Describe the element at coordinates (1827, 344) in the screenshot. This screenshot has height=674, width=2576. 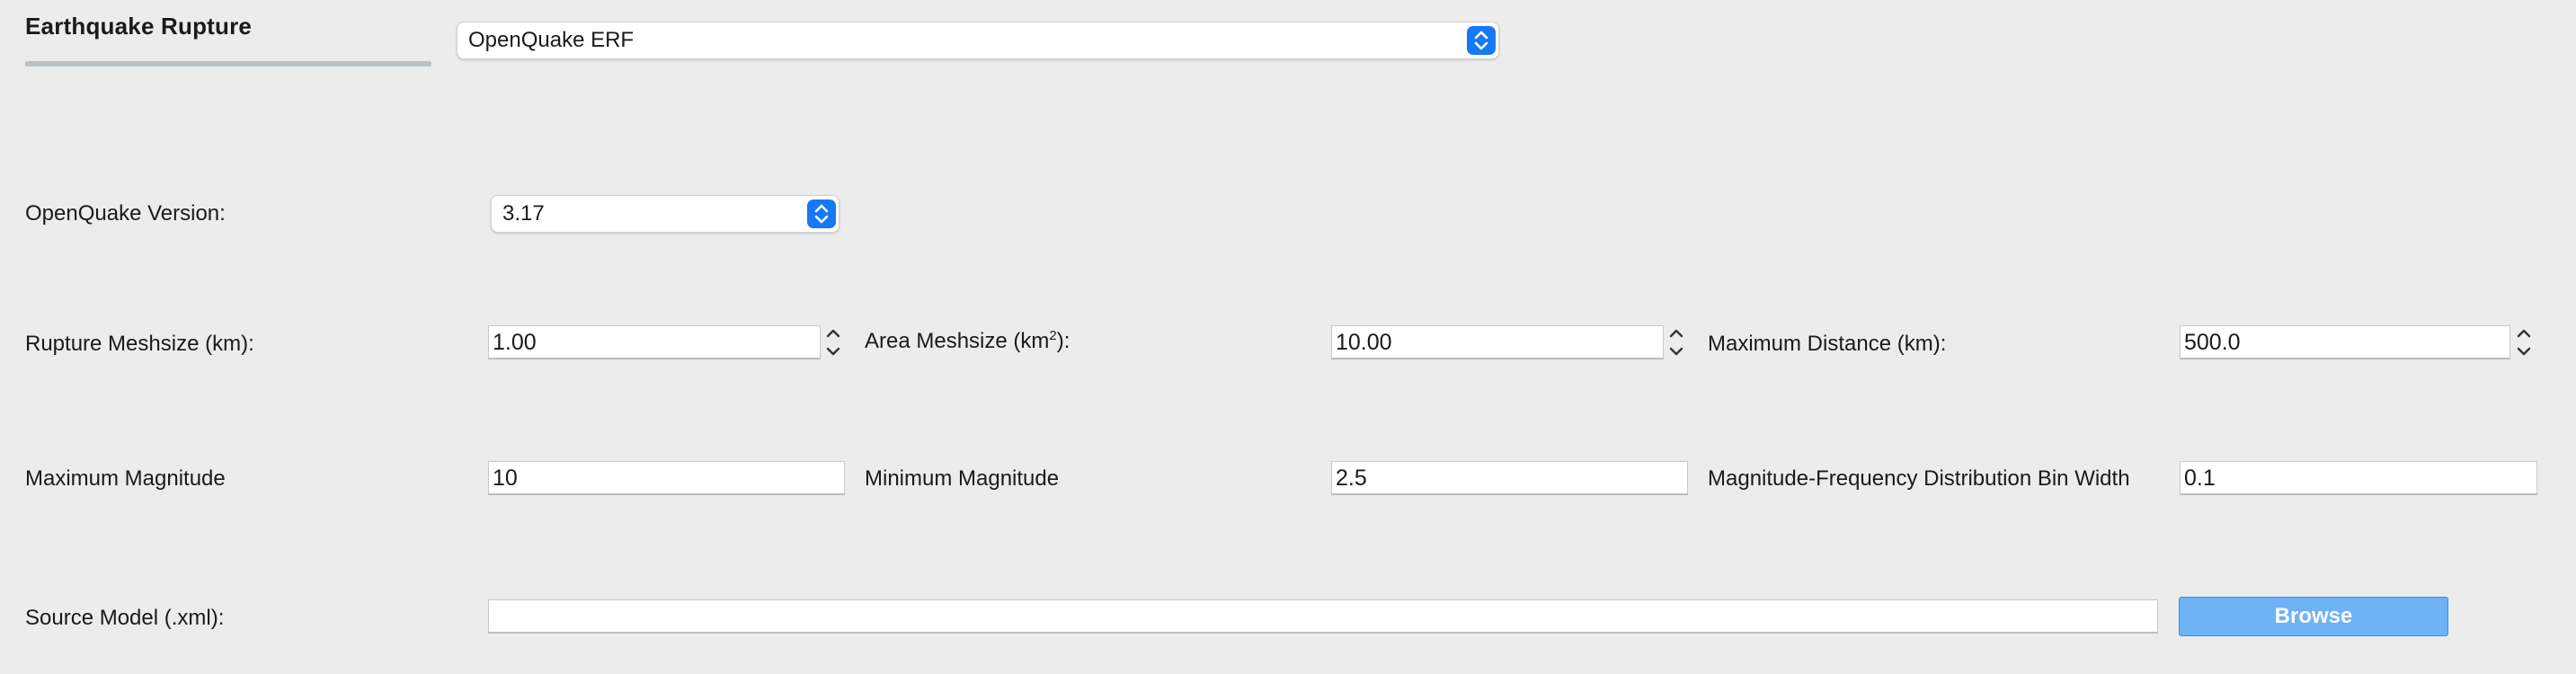
I see `maximum-distance-label: Maximum Distance (km):` at that location.